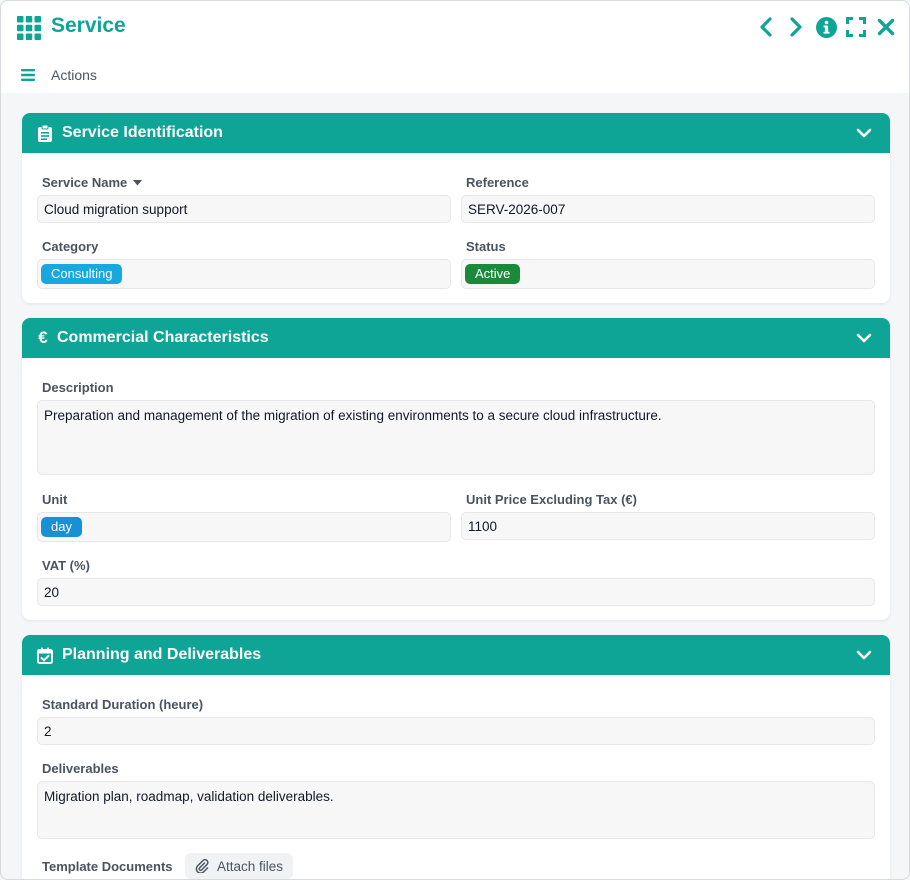  What do you see at coordinates (82, 274) in the screenshot?
I see `category-chip: Consulting` at bounding box center [82, 274].